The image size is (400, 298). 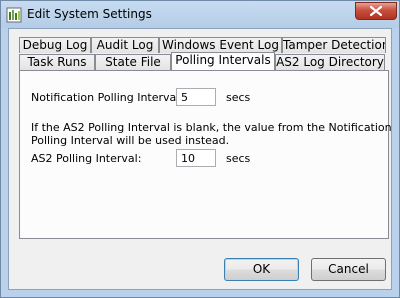 What do you see at coordinates (196, 158) in the screenshot?
I see `as2-interval-input` at bounding box center [196, 158].